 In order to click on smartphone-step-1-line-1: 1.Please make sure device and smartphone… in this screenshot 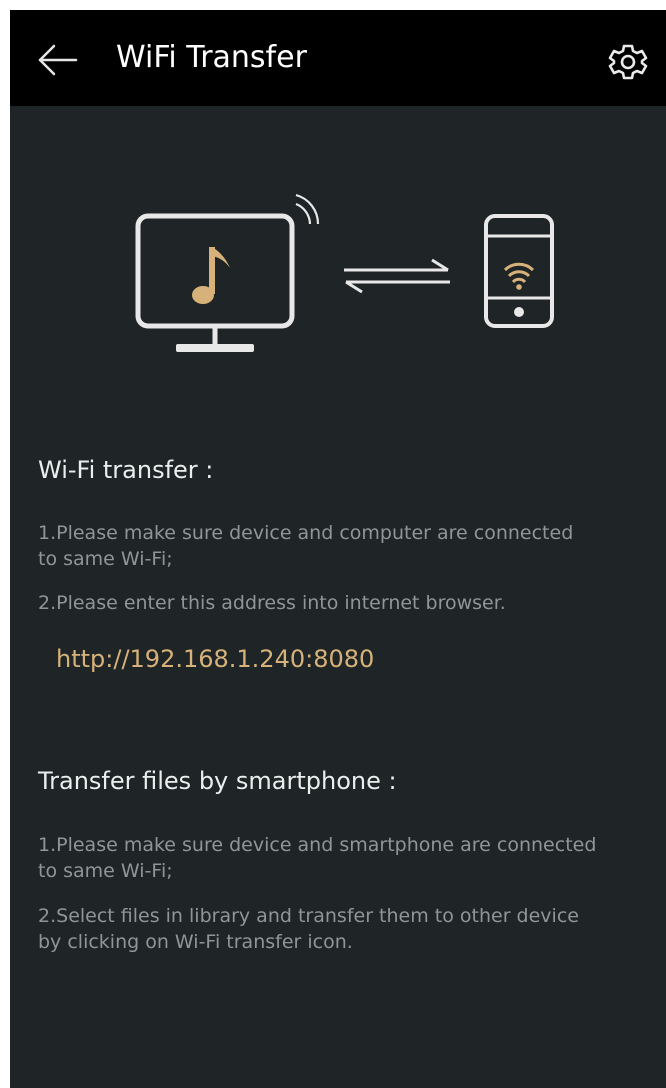, I will do `click(317, 845)`.